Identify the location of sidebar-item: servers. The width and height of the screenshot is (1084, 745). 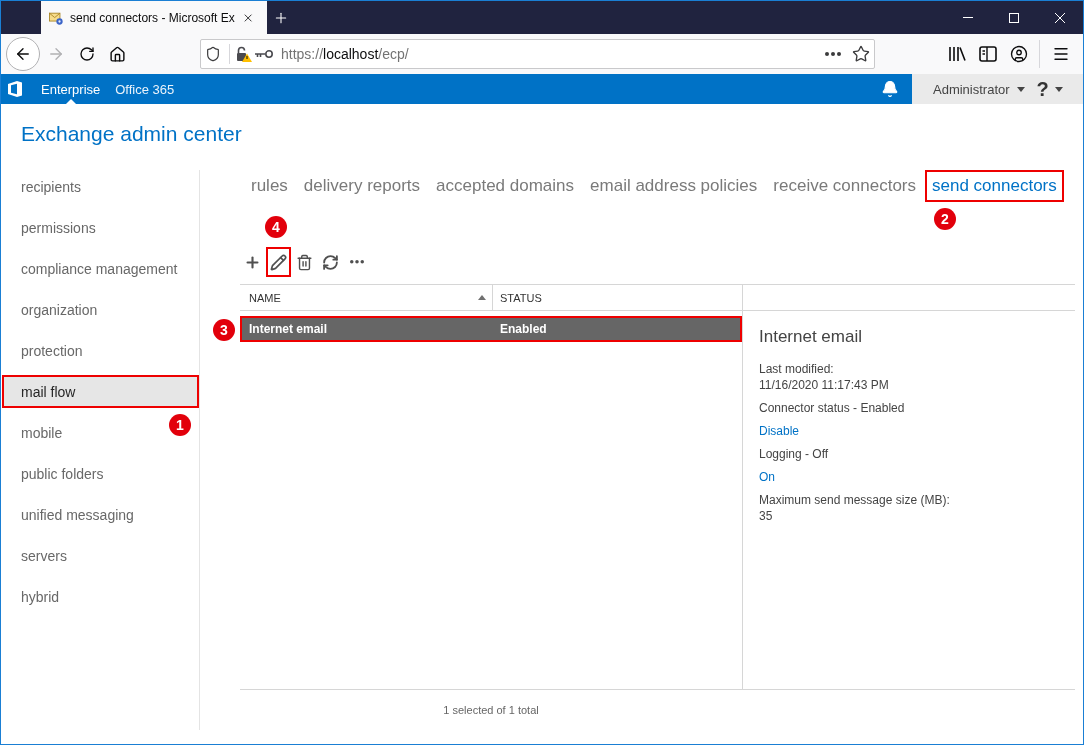
(37, 555).